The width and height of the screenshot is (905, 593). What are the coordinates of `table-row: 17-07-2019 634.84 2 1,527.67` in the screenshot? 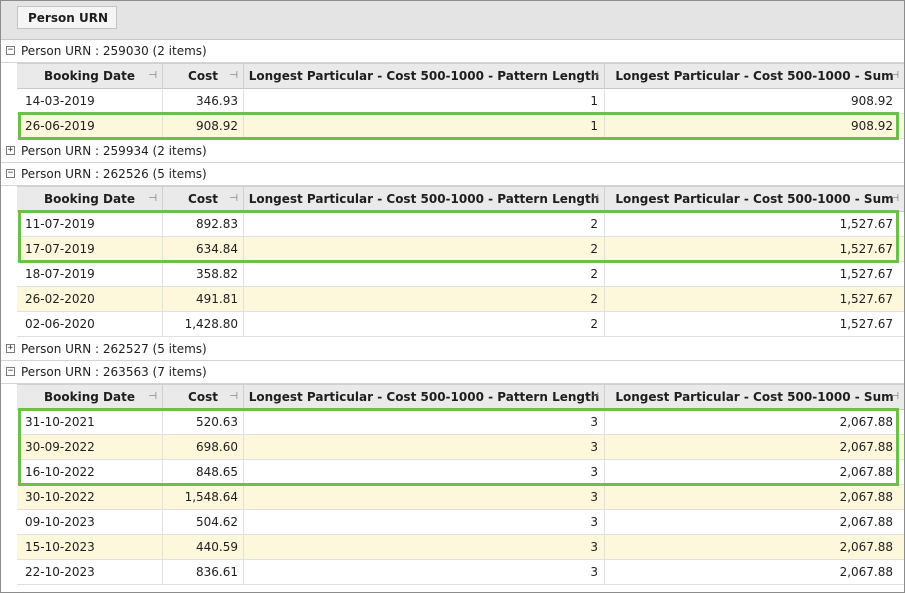 It's located at (460, 249).